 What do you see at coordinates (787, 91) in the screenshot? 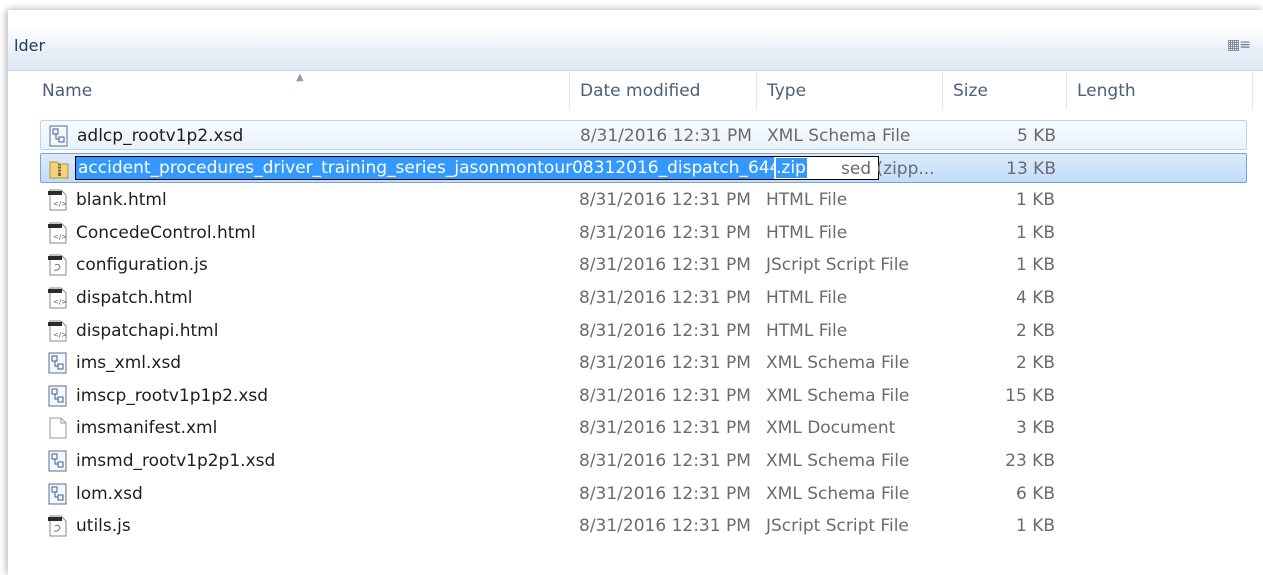
I see `column-label-type: Type` at bounding box center [787, 91].